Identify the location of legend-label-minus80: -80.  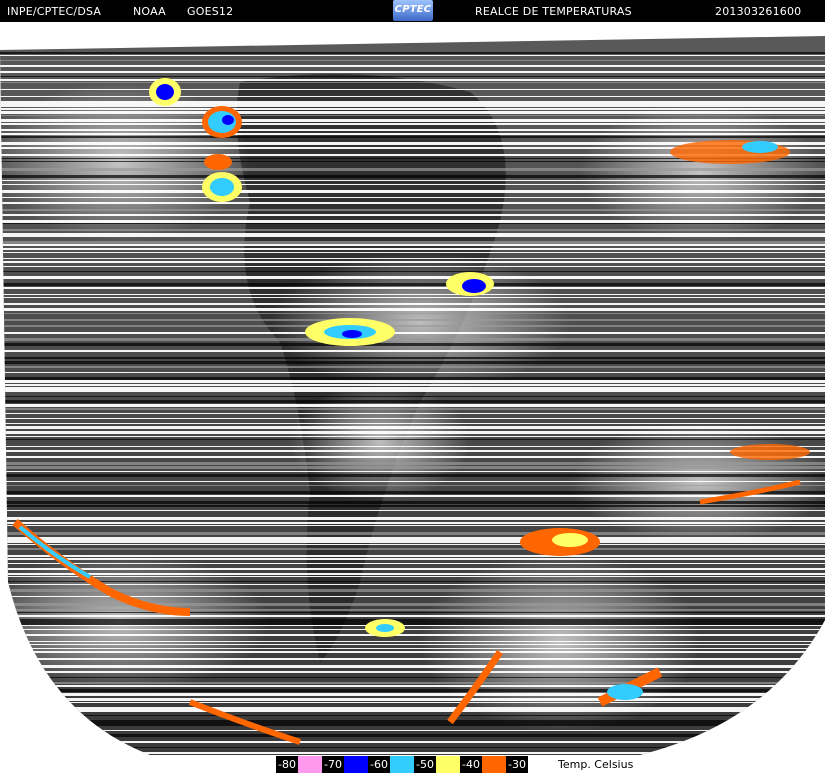
(287, 764).